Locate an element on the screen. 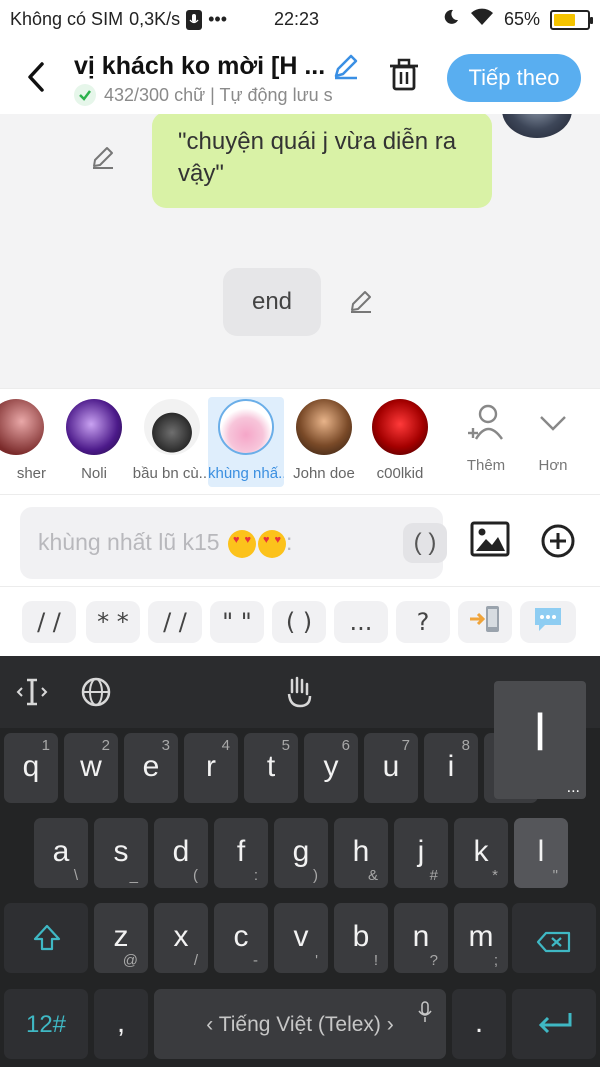  key-label: a is located at coordinates (61, 851).